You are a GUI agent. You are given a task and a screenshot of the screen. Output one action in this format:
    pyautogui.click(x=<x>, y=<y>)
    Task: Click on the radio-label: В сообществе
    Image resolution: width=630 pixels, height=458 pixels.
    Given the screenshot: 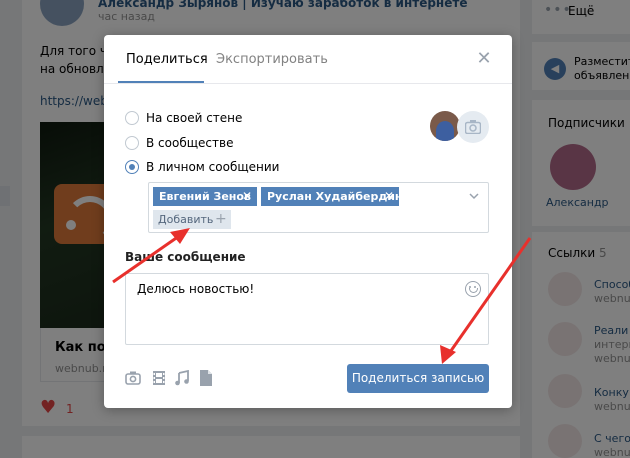 What is the action you would take?
    pyautogui.click(x=189, y=143)
    